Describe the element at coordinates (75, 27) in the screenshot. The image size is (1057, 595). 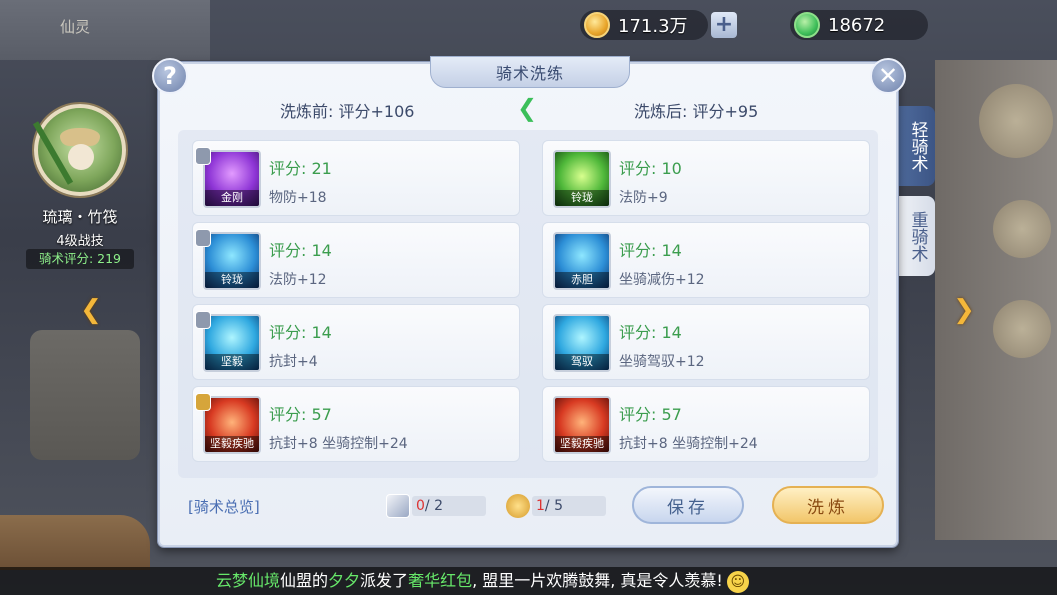
I see `top-left-label: 仙灵` at that location.